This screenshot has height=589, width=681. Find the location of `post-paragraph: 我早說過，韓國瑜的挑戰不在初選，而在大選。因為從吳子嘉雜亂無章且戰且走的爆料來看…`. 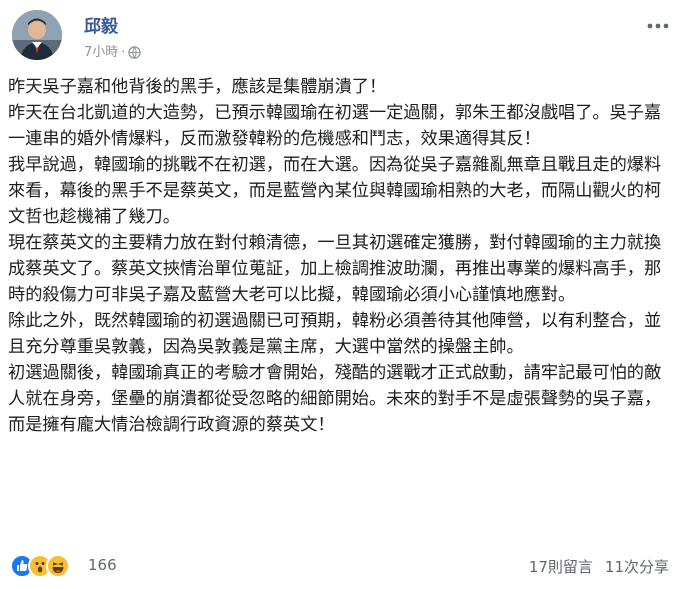

post-paragraph: 我早說過，韓國瑜的挑戰不在初選，而在大選。因為從吳子嘉雜亂無章且戰且走的爆料來看… is located at coordinates (335, 191).